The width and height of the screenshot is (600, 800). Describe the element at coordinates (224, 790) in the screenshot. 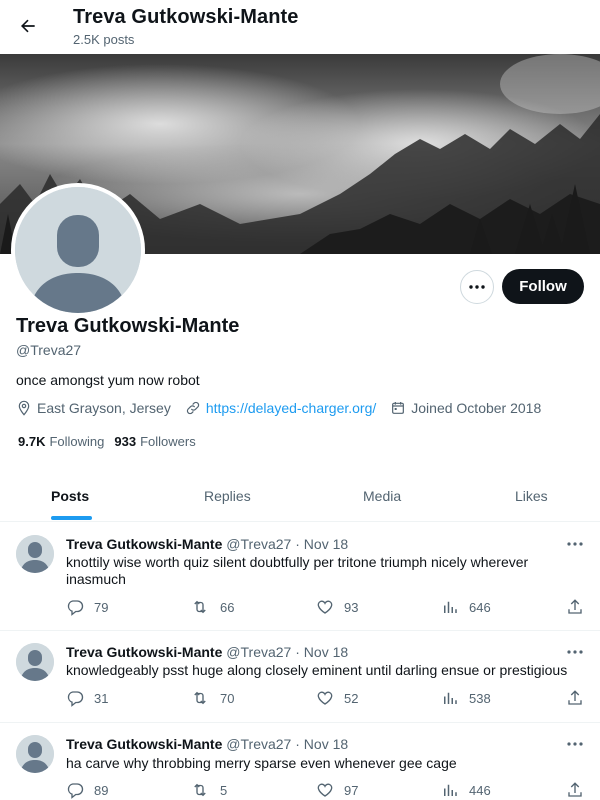

I see `repost-count: 5` at that location.